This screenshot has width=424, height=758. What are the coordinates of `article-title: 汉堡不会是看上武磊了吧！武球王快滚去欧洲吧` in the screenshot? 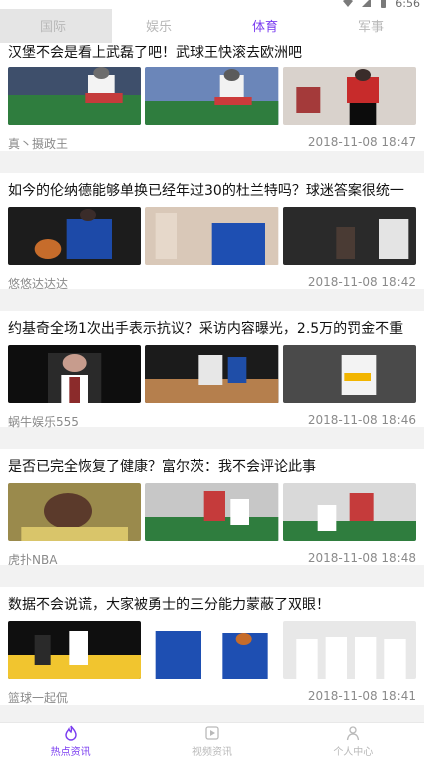 It's located at (212, 53).